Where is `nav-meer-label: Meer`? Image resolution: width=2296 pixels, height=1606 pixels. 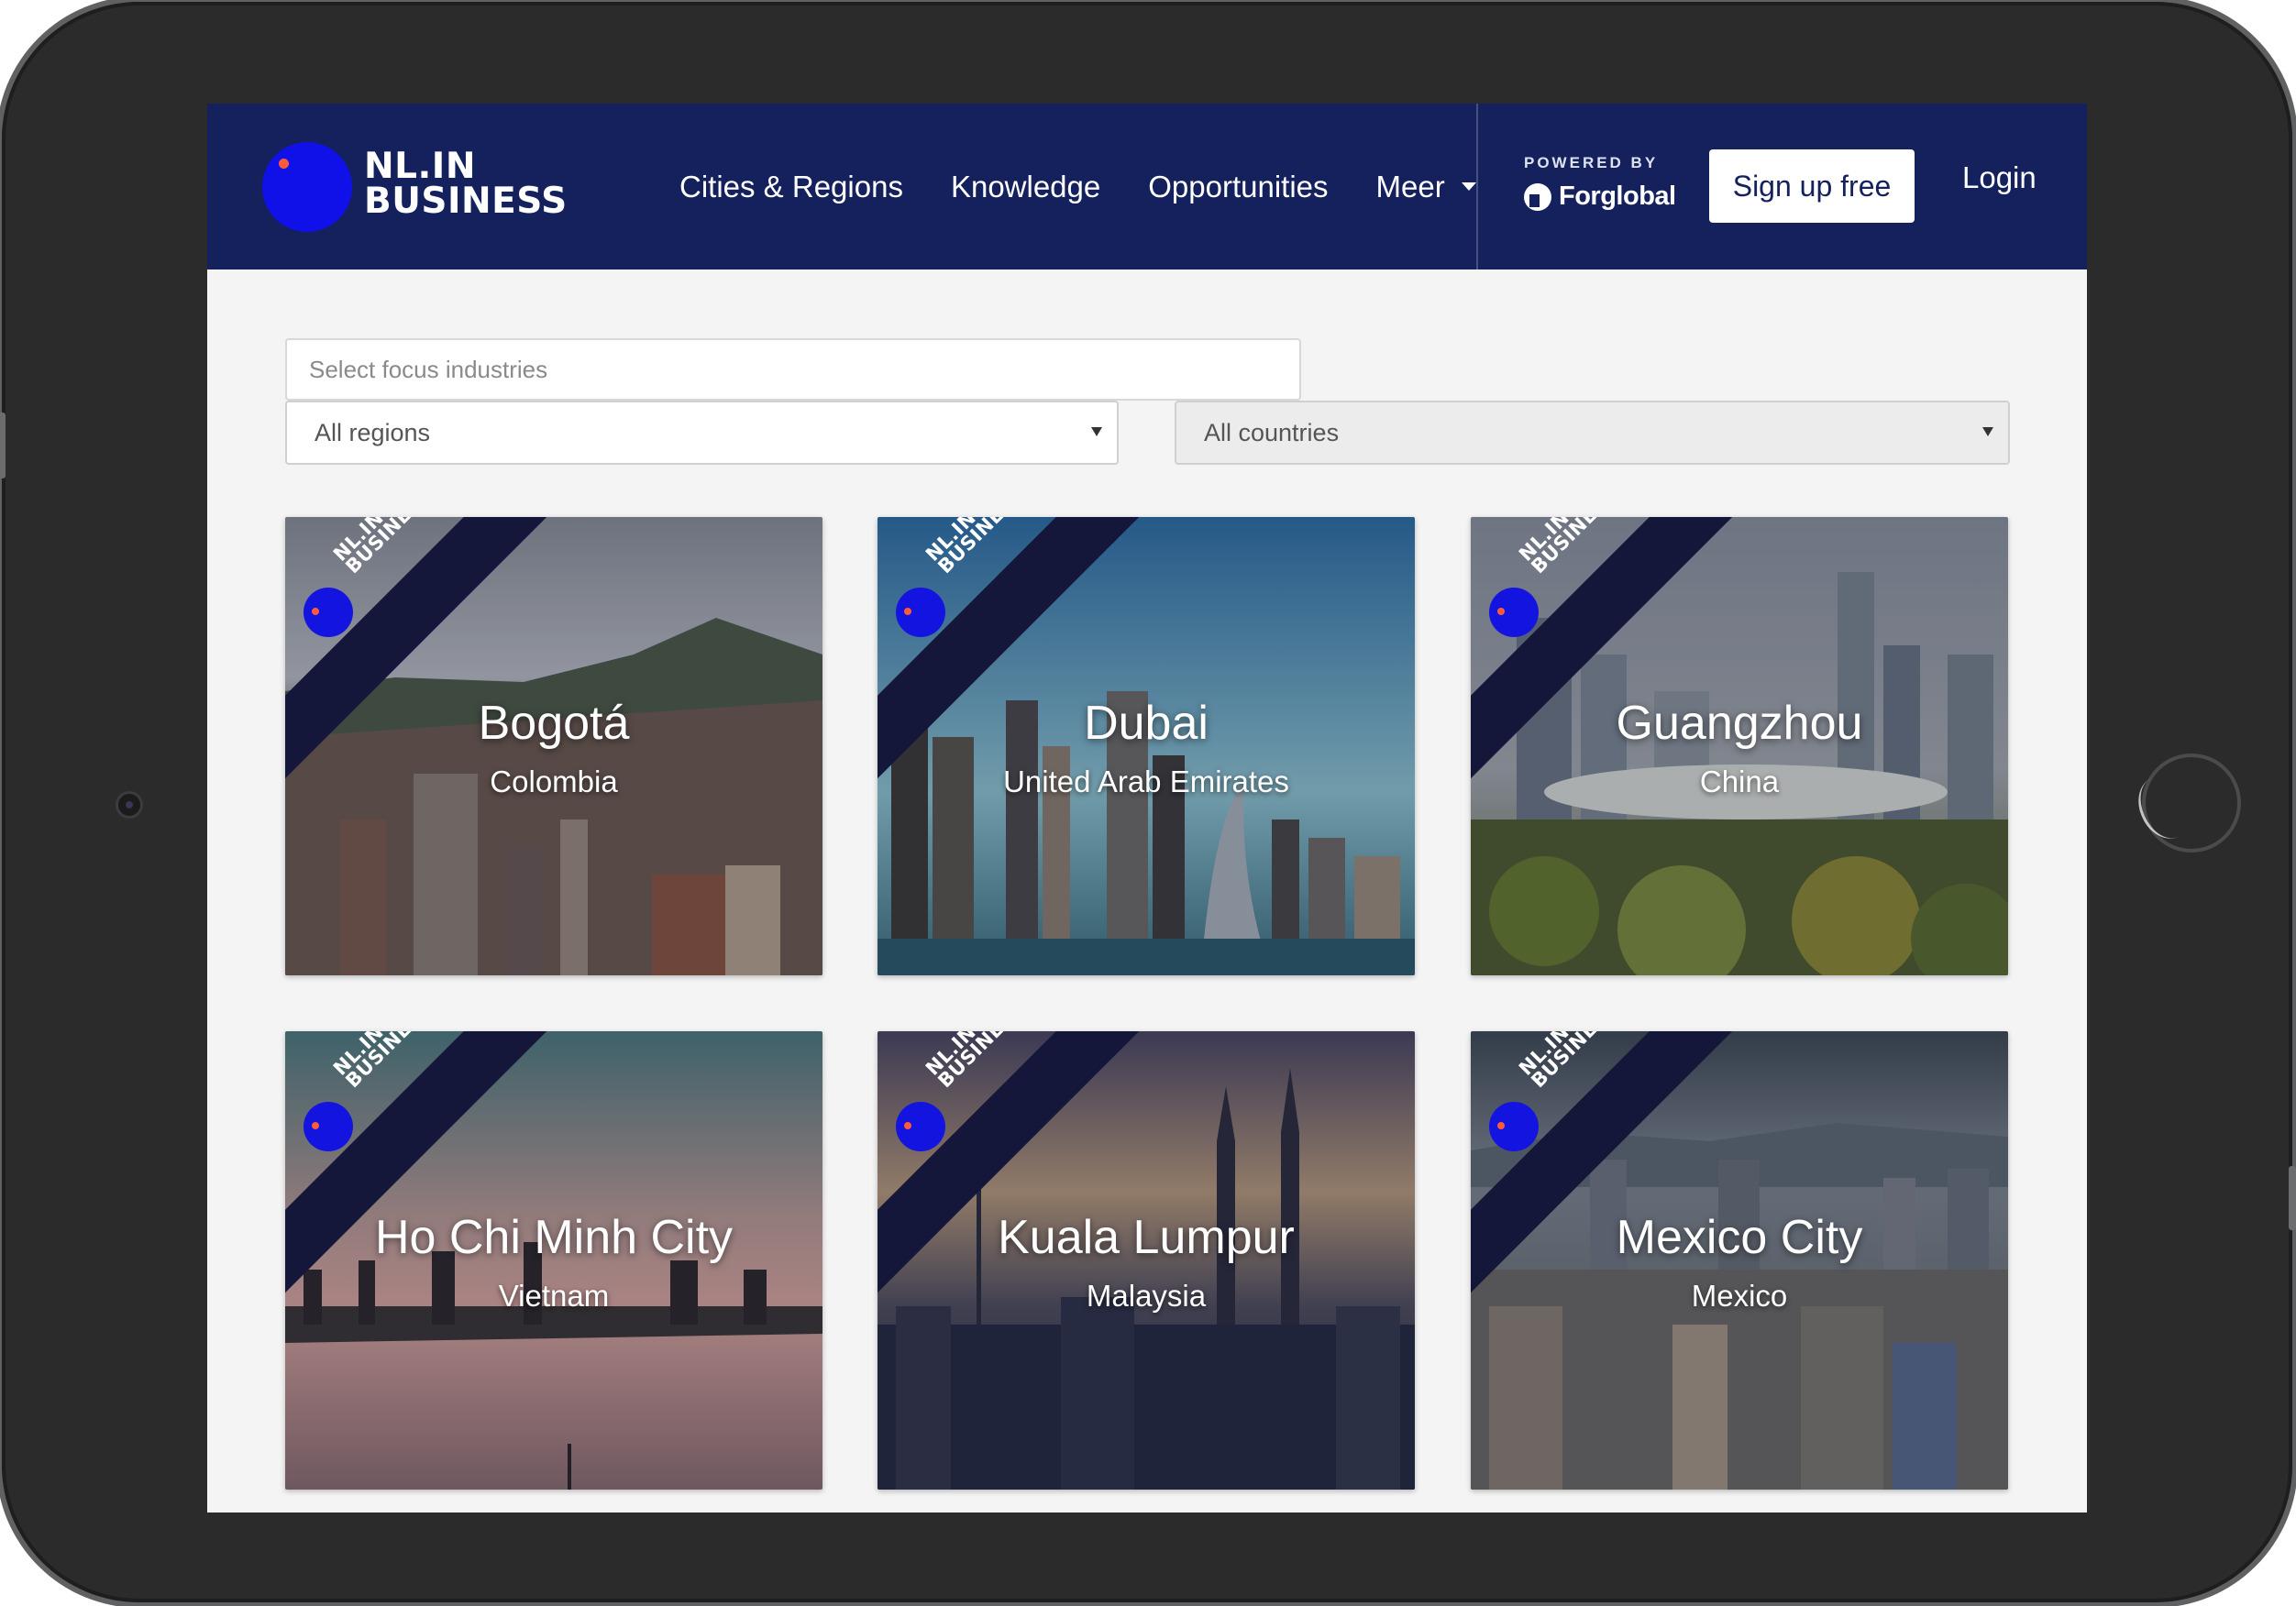
nav-meer-label: Meer is located at coordinates (1410, 186).